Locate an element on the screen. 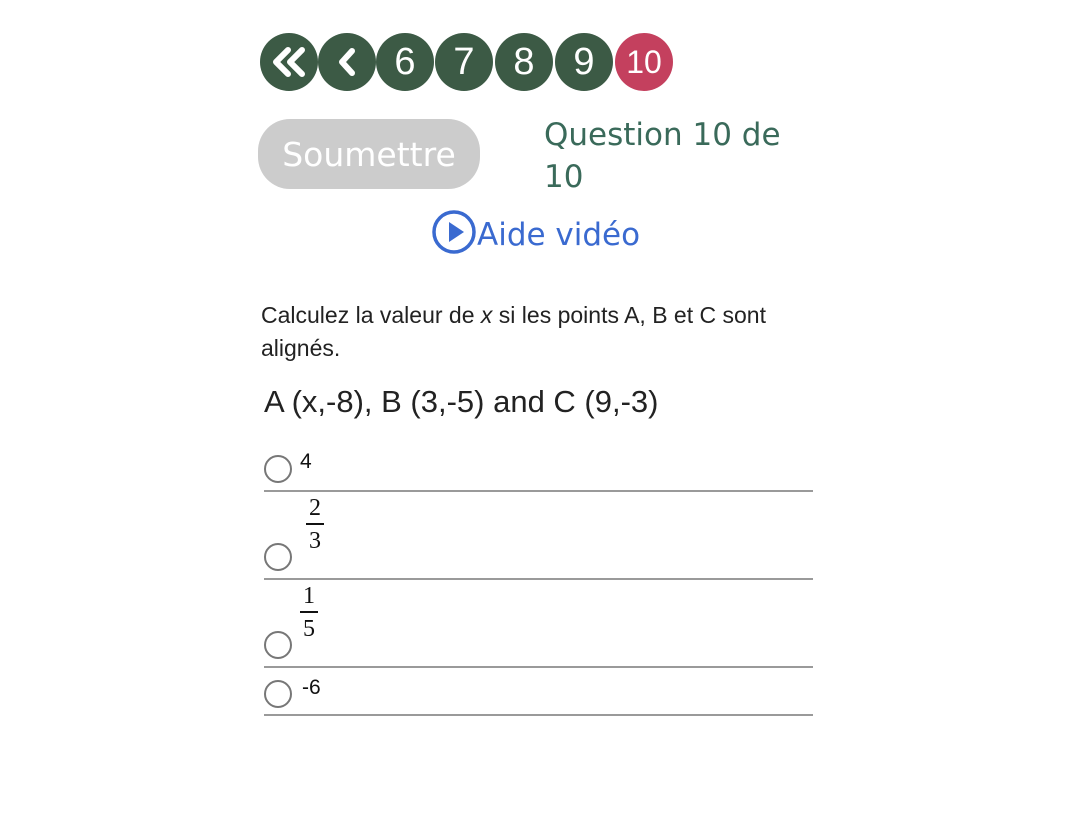  page-7-button: 7 is located at coordinates (464, 62).